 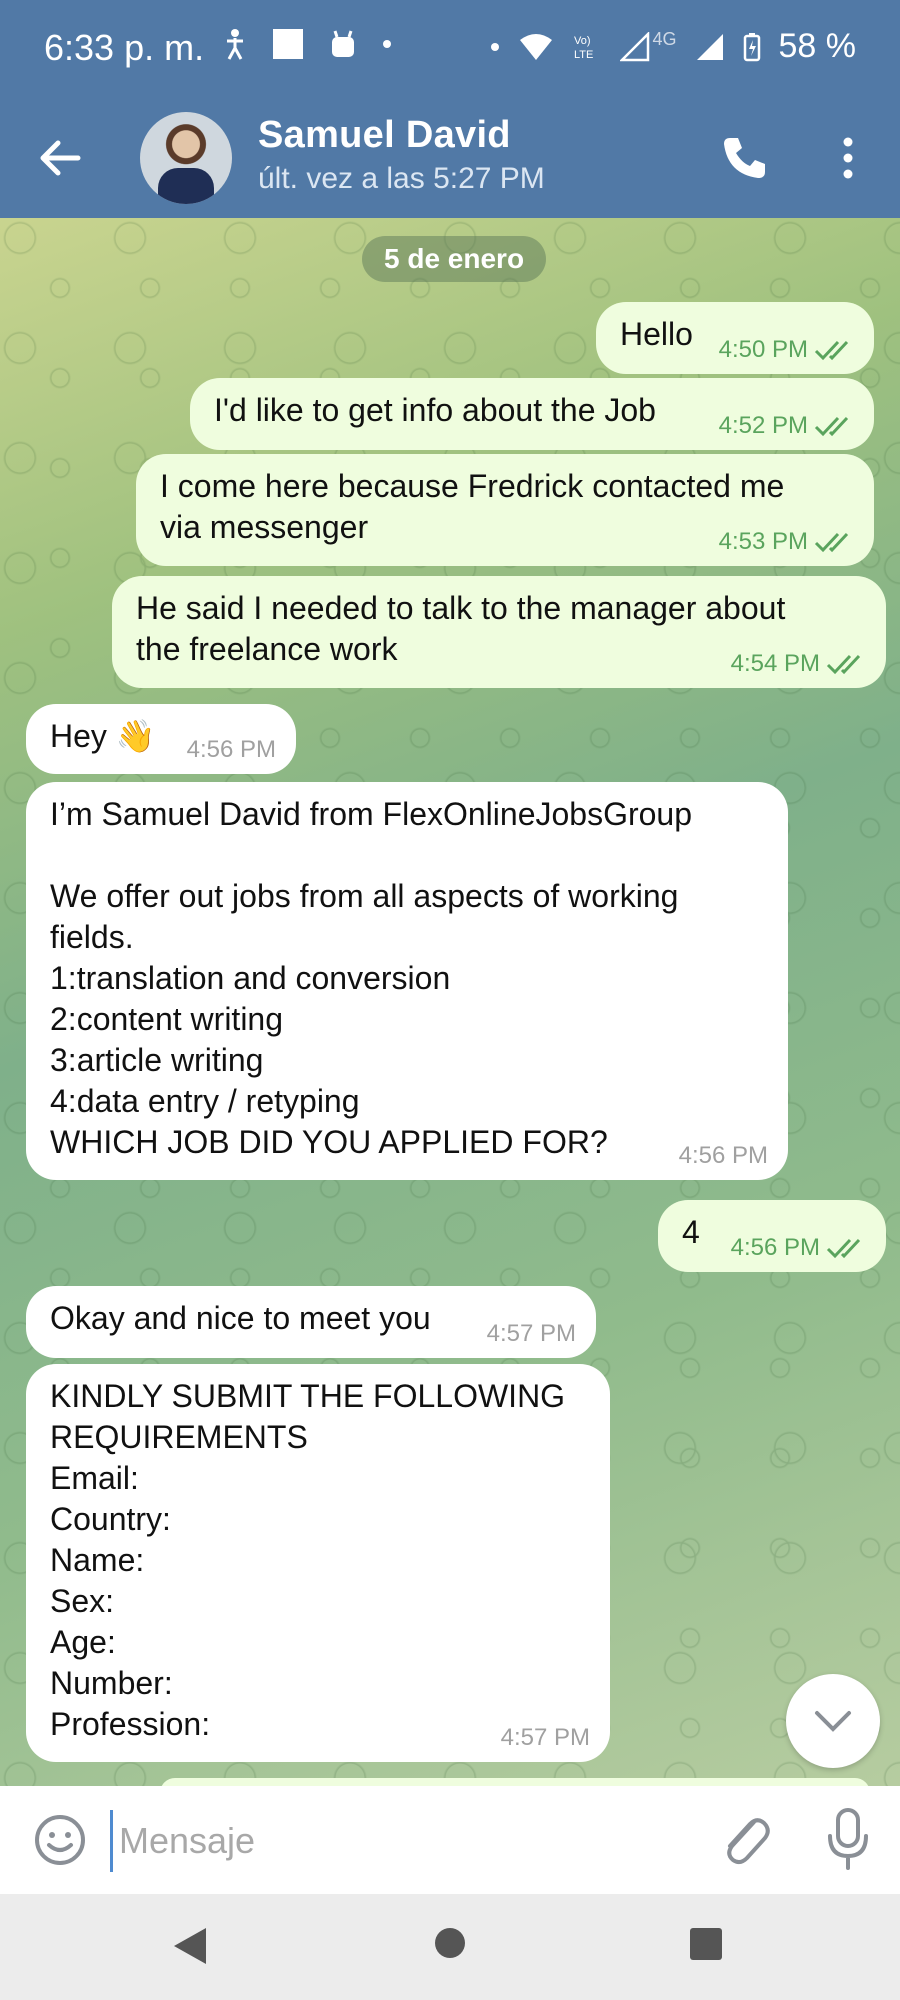 I want to click on message-bubble-incoming: Okay and nice to meet you 4:57 PM, so click(x=311, y=1322).